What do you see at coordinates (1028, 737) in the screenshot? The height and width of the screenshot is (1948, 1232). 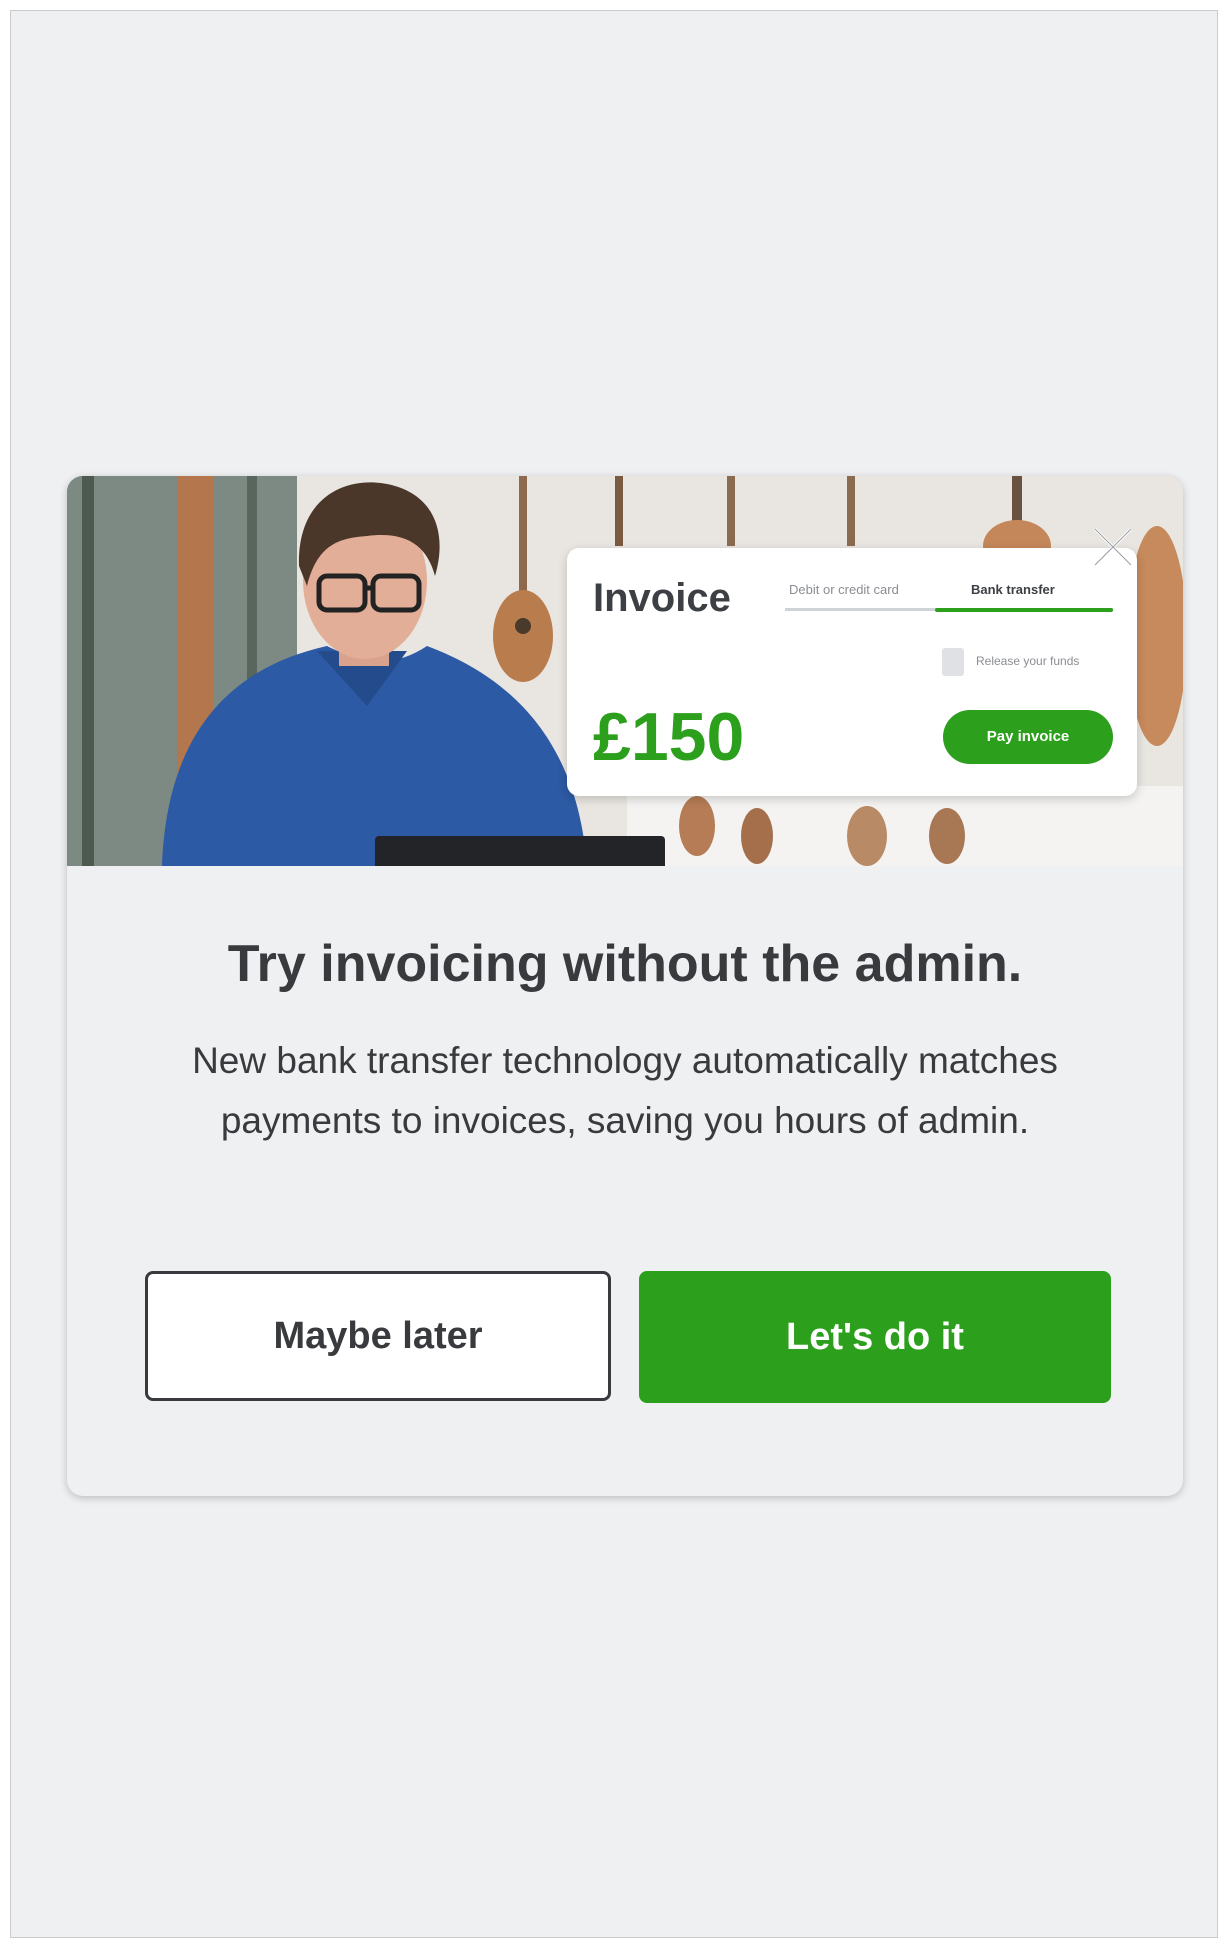 I see `pay-invoice-button: Pay invoice` at bounding box center [1028, 737].